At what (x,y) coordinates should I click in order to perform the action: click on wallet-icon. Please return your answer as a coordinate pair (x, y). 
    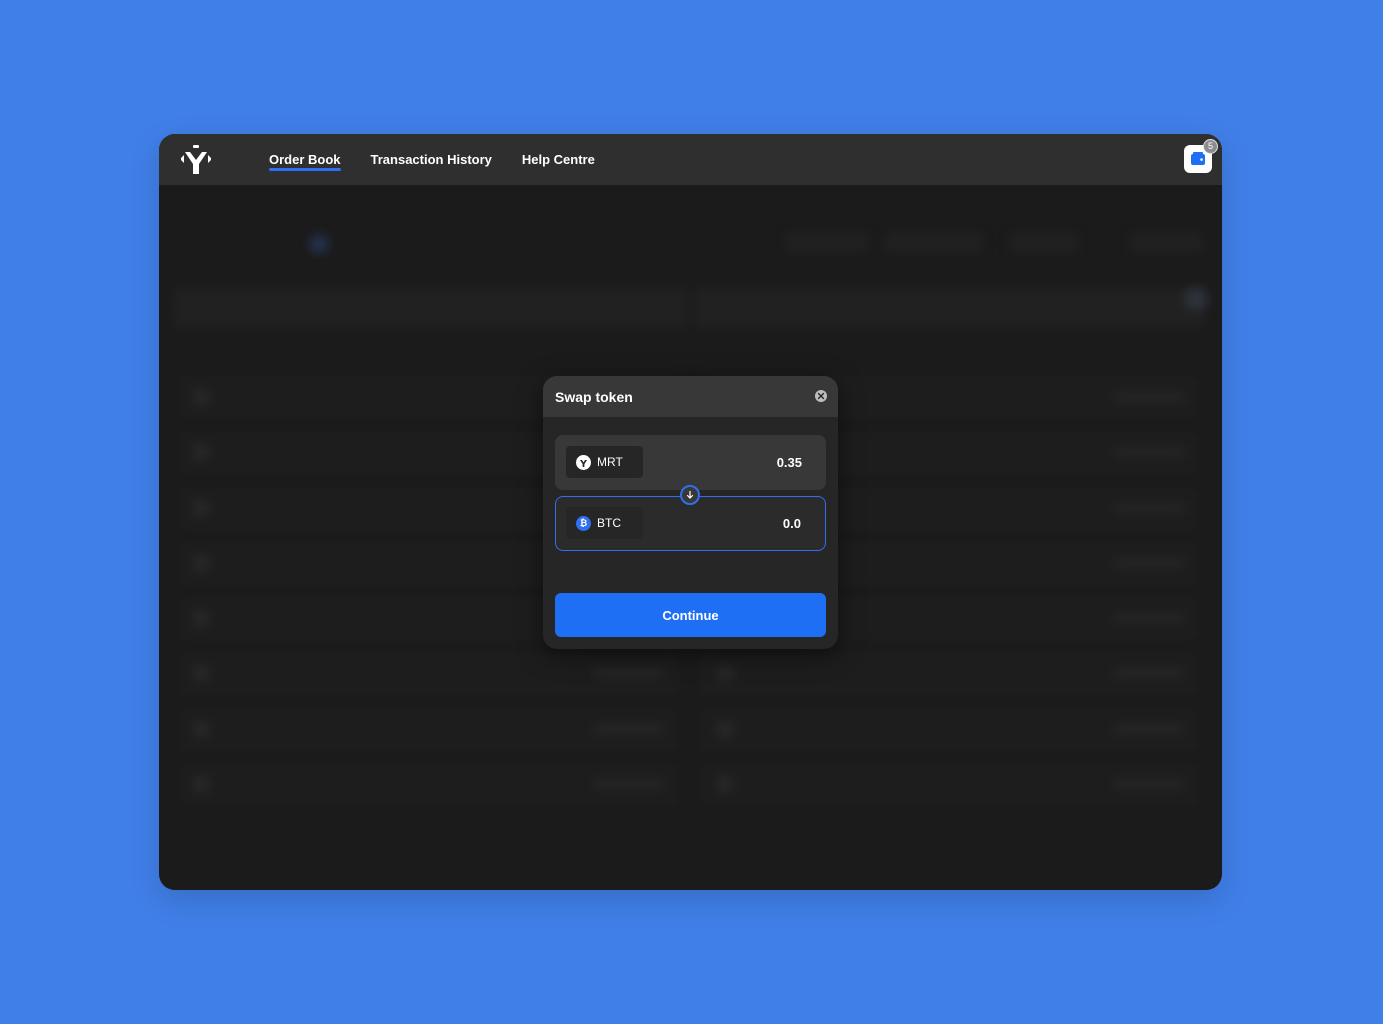
    Looking at the image, I should click on (1198, 158).